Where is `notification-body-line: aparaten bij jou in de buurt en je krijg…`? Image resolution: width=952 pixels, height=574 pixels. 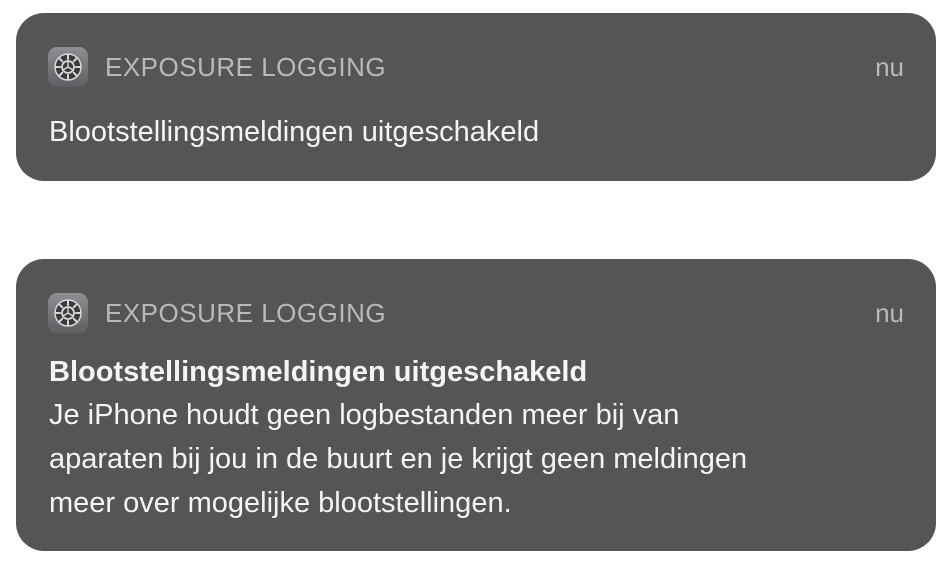 notification-body-line: aparaten bij jou in de buurt en je krijg… is located at coordinates (398, 459).